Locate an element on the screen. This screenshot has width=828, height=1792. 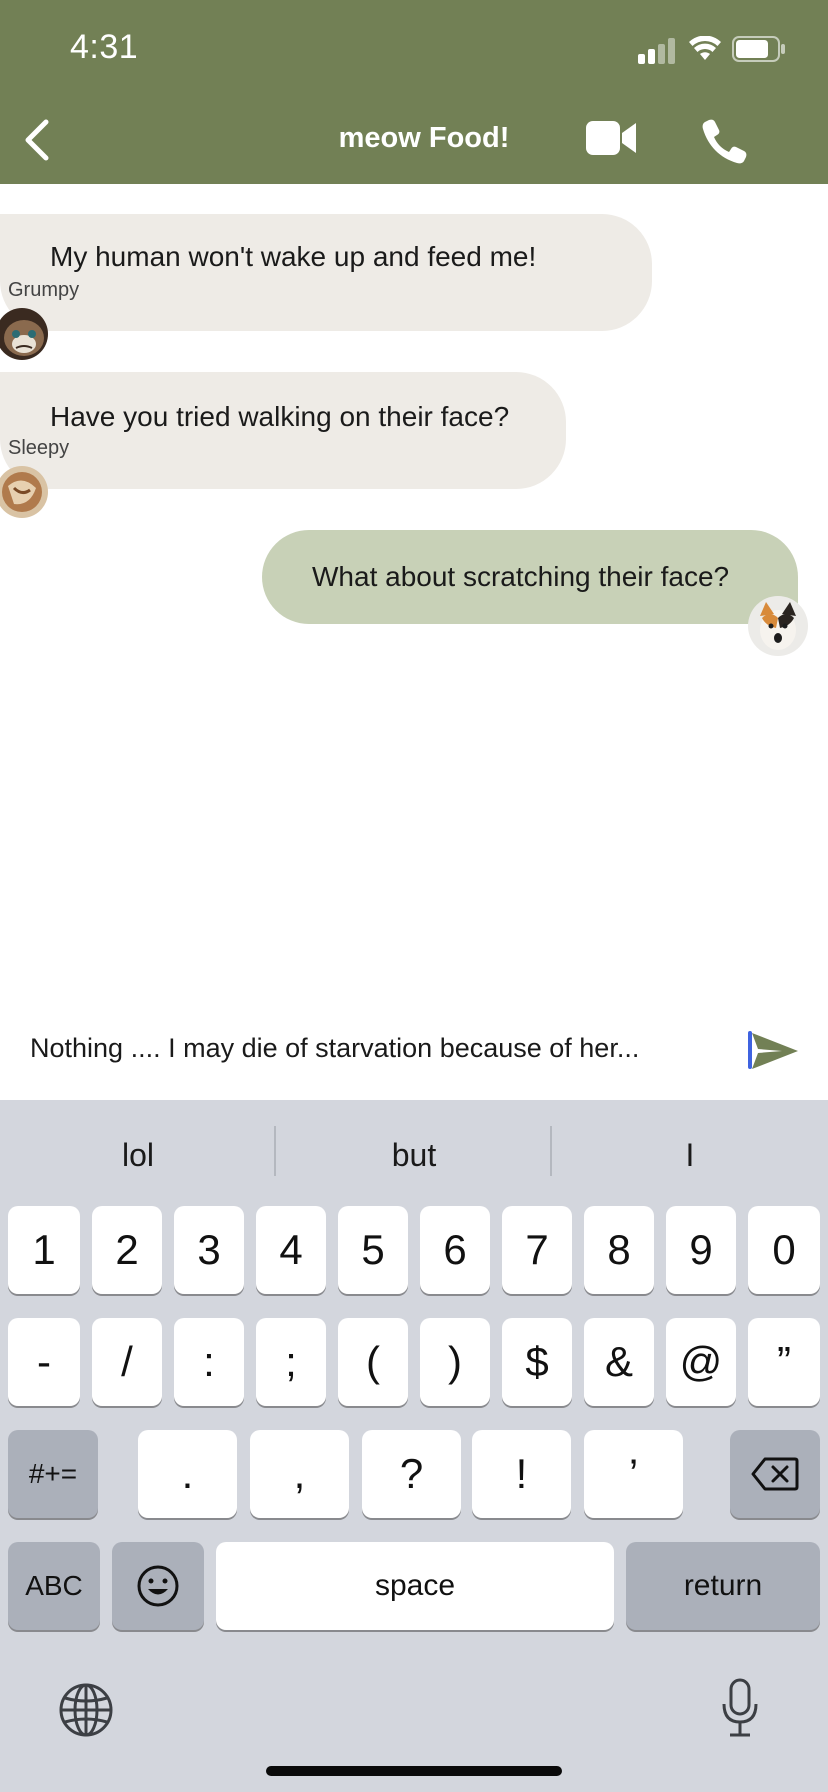
suggestion-item: lol is located at coordinates (138, 1155).